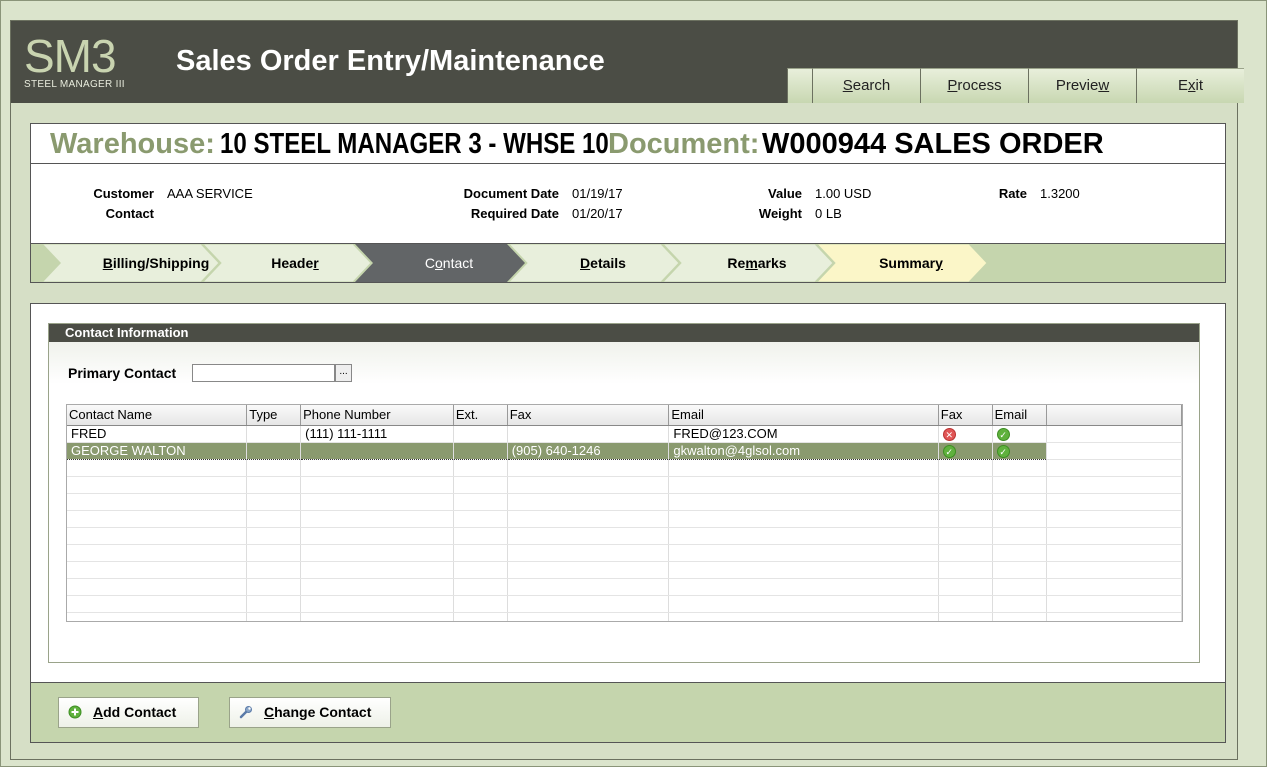 This screenshot has height=767, width=1267. I want to click on document-value: W000944 SALES ORDER, so click(933, 144).